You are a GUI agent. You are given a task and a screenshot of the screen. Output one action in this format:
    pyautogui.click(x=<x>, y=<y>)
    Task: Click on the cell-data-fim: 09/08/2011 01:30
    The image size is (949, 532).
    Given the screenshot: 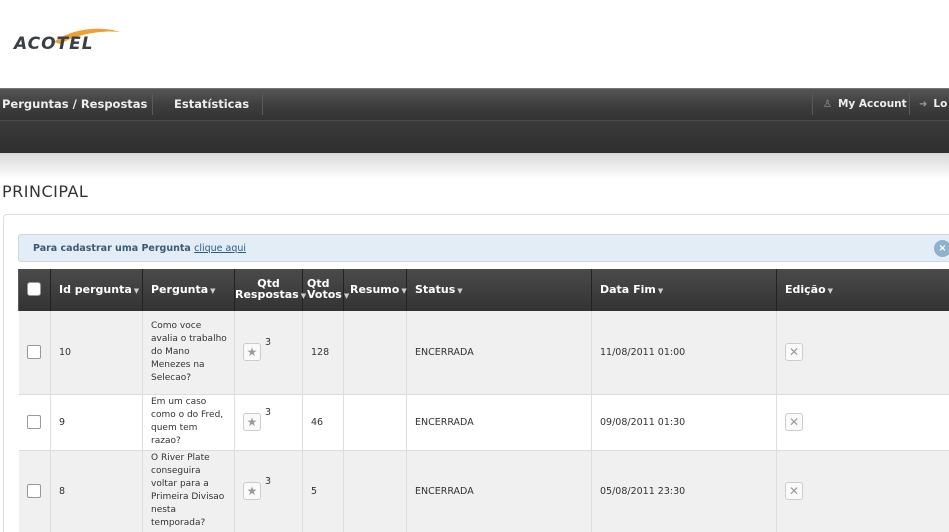 What is the action you would take?
    pyautogui.click(x=684, y=422)
    